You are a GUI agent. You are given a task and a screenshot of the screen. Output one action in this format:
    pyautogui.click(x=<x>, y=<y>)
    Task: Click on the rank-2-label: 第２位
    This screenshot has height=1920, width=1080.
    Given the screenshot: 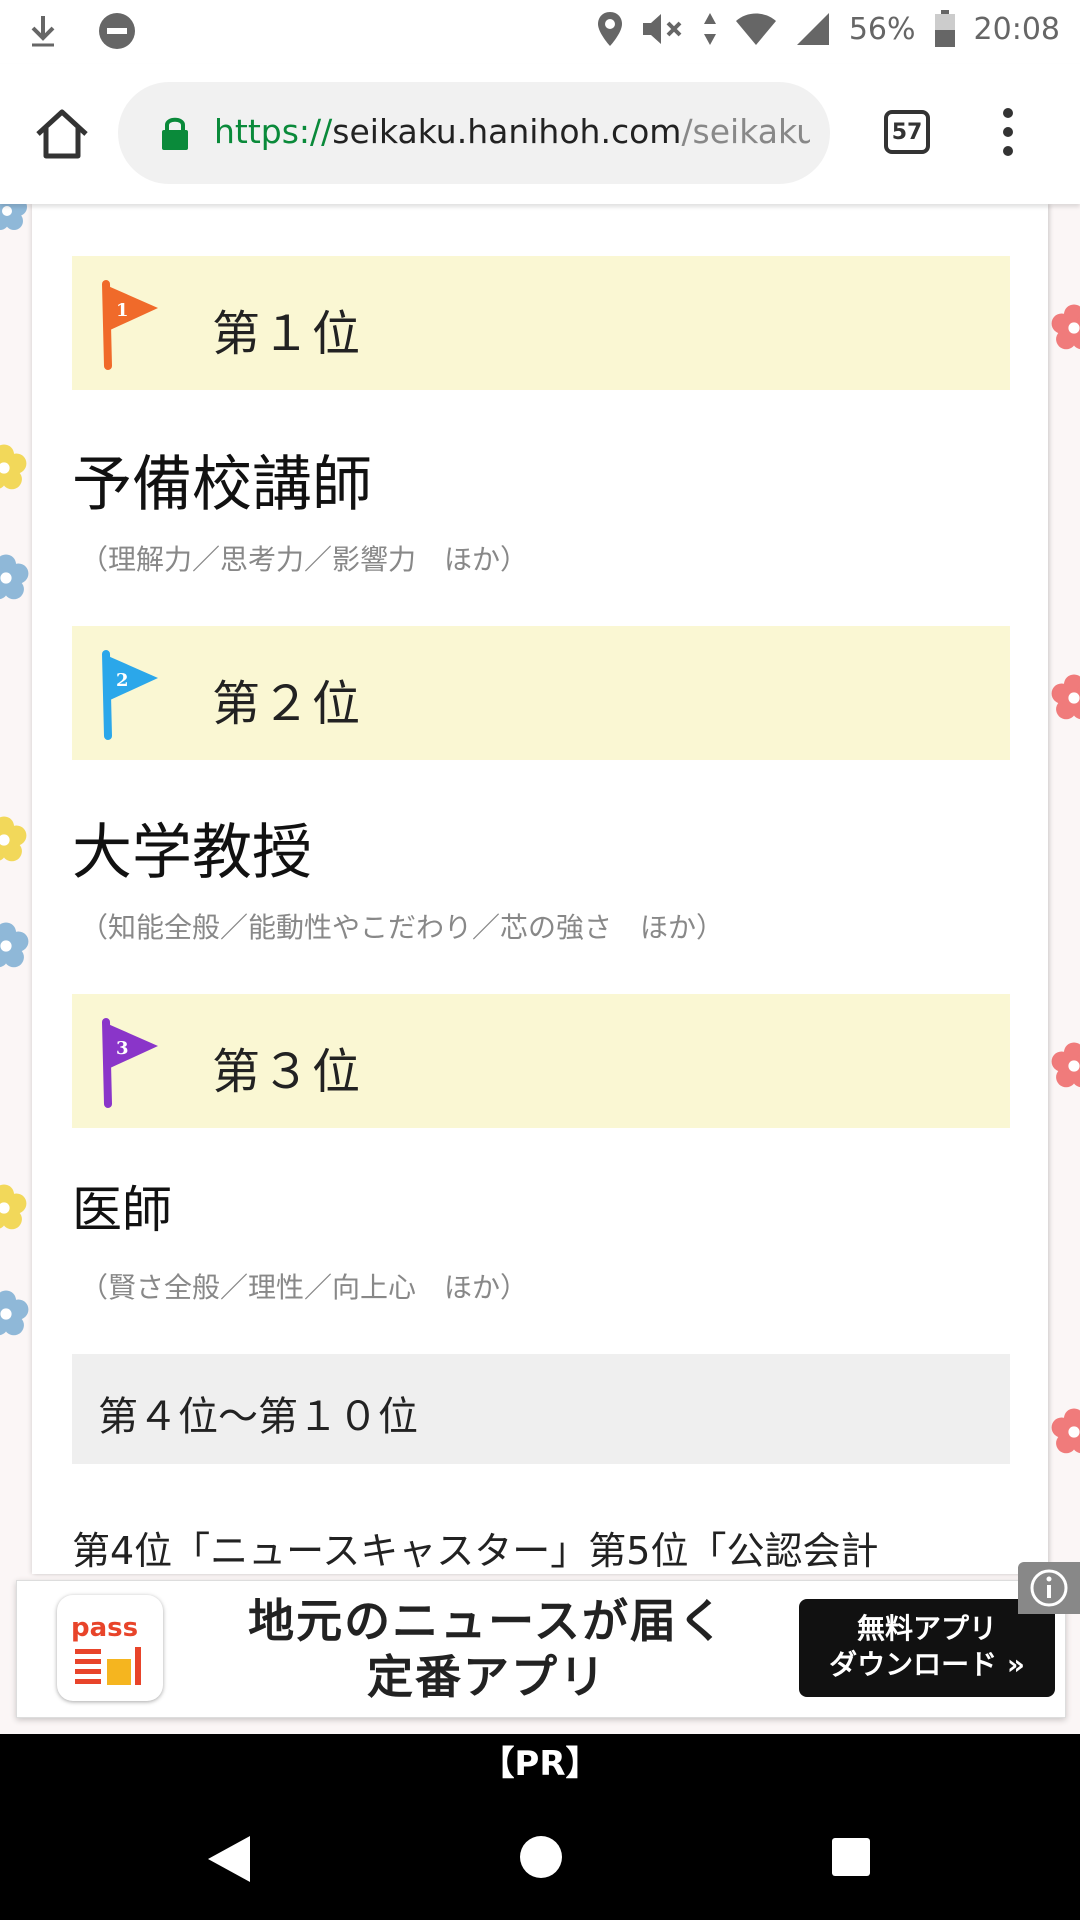 What is the action you would take?
    pyautogui.click(x=287, y=704)
    